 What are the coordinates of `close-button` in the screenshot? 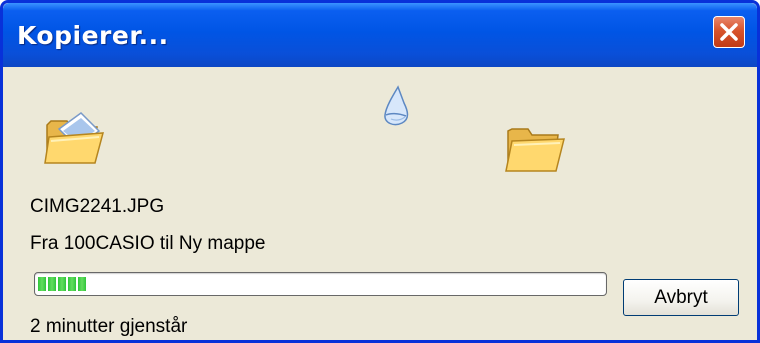 It's located at (729, 32).